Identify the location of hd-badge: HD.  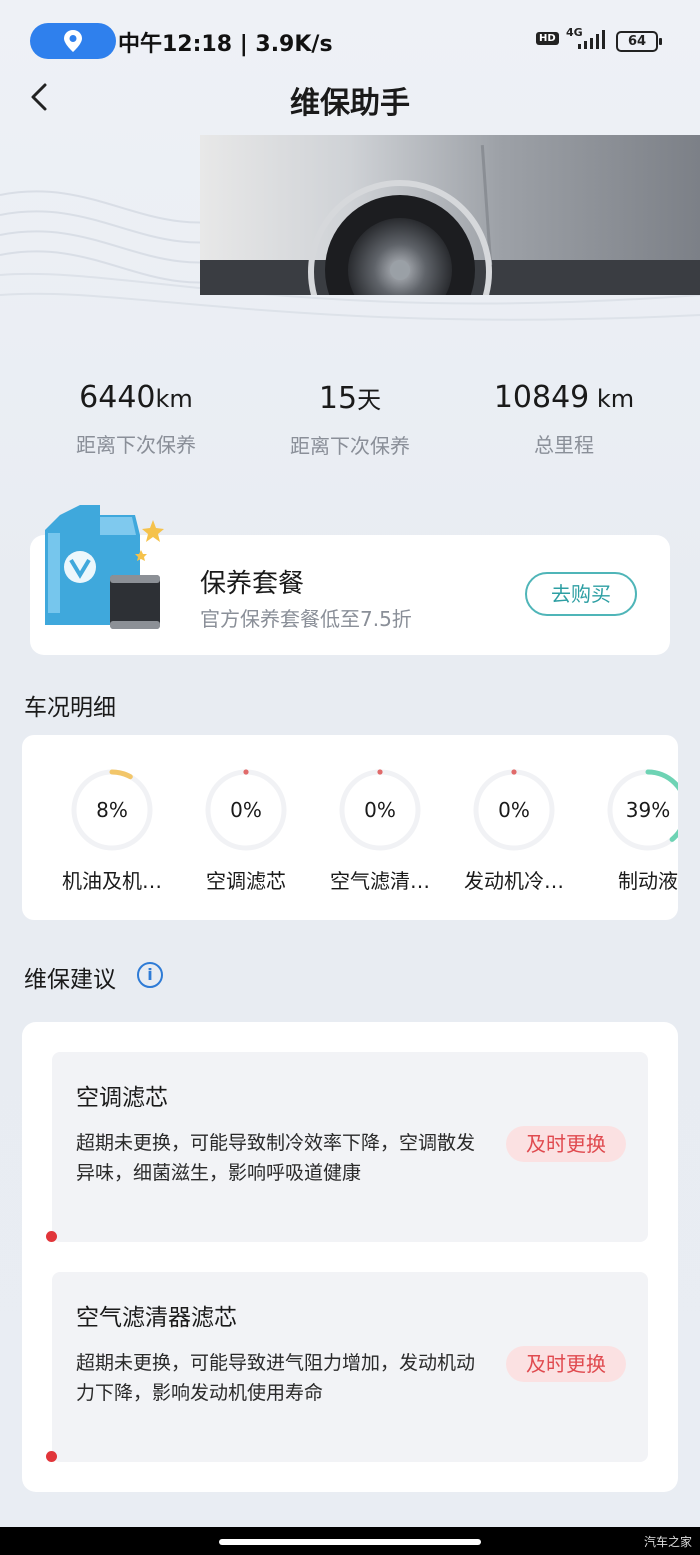
(547, 38).